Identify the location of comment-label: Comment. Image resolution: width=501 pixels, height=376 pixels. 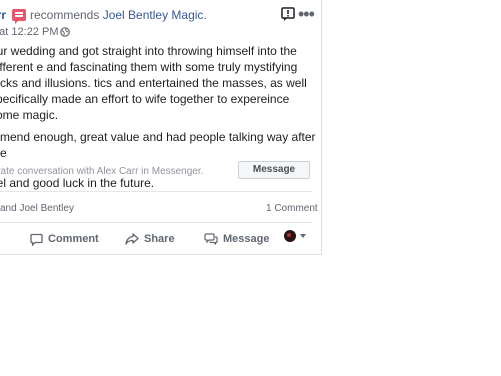
(73, 239).